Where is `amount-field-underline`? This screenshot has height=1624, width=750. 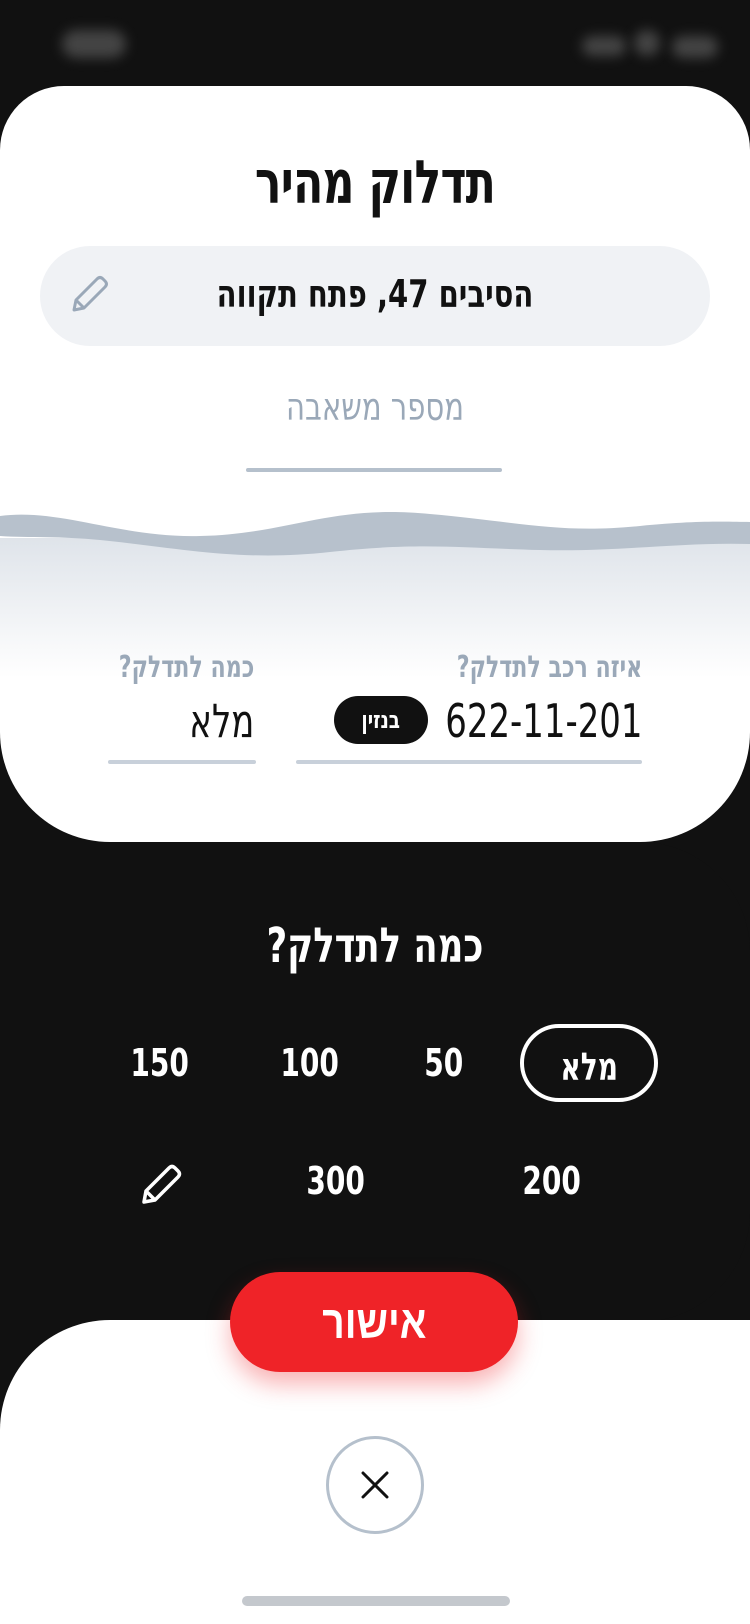
amount-field-underline is located at coordinates (182, 762).